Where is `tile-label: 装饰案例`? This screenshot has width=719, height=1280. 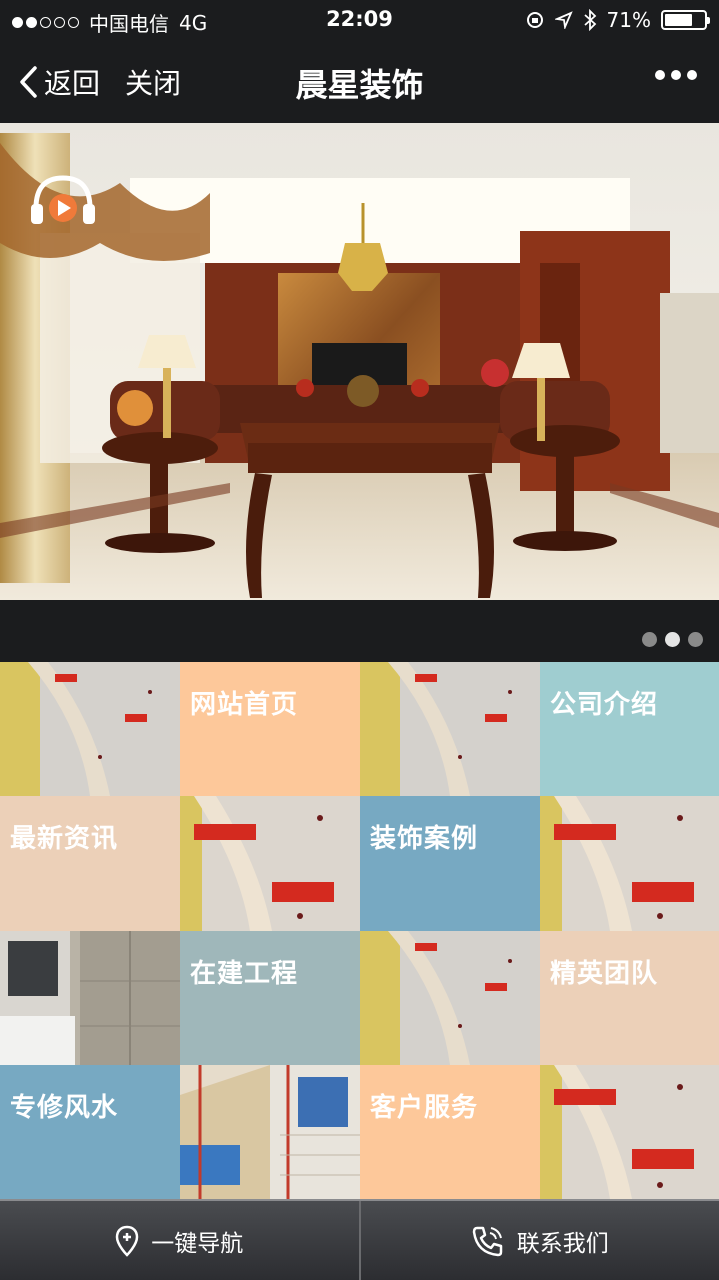
tile-label: 装饰案例 is located at coordinates (424, 839).